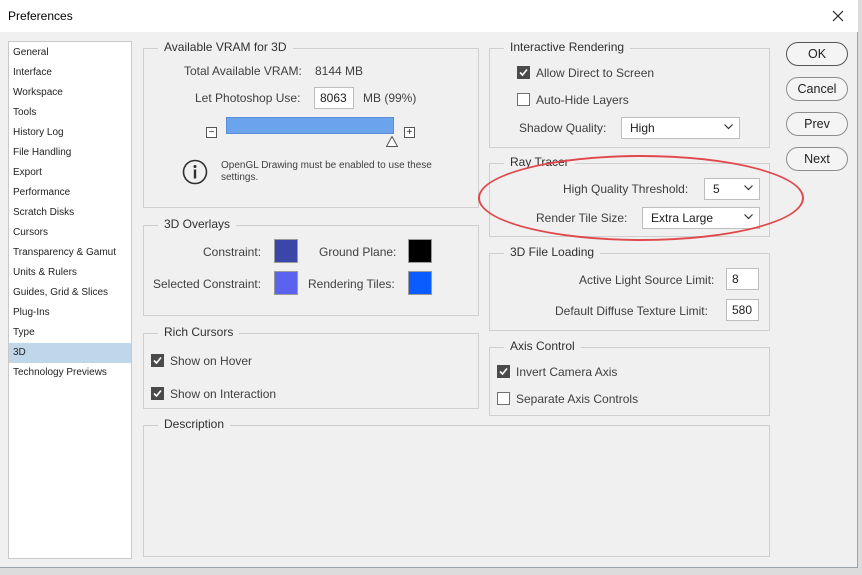 Image resolution: width=862 pixels, height=575 pixels. What do you see at coordinates (563, 128) in the screenshot?
I see `shadow-quality-label: Shadow Quality:` at bounding box center [563, 128].